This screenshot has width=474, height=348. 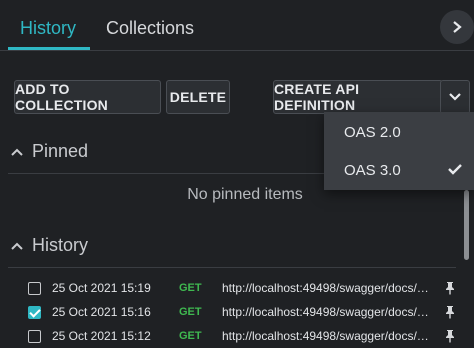 What do you see at coordinates (358, 97) in the screenshot?
I see `create-api-definition-button: CREATE API DEFINITION` at bounding box center [358, 97].